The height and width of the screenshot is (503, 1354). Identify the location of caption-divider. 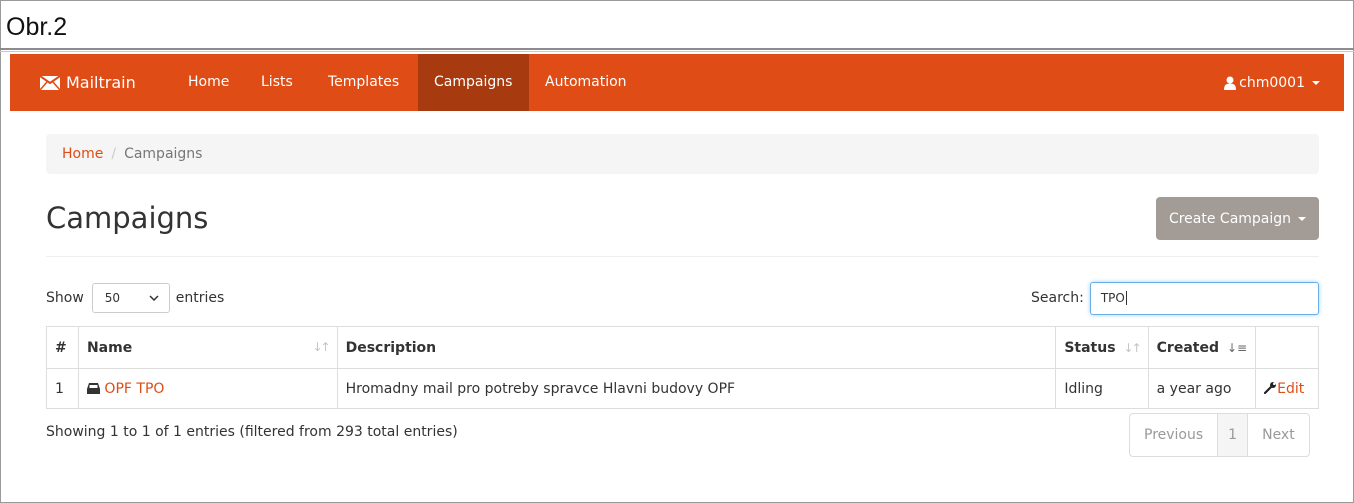
(677, 49).